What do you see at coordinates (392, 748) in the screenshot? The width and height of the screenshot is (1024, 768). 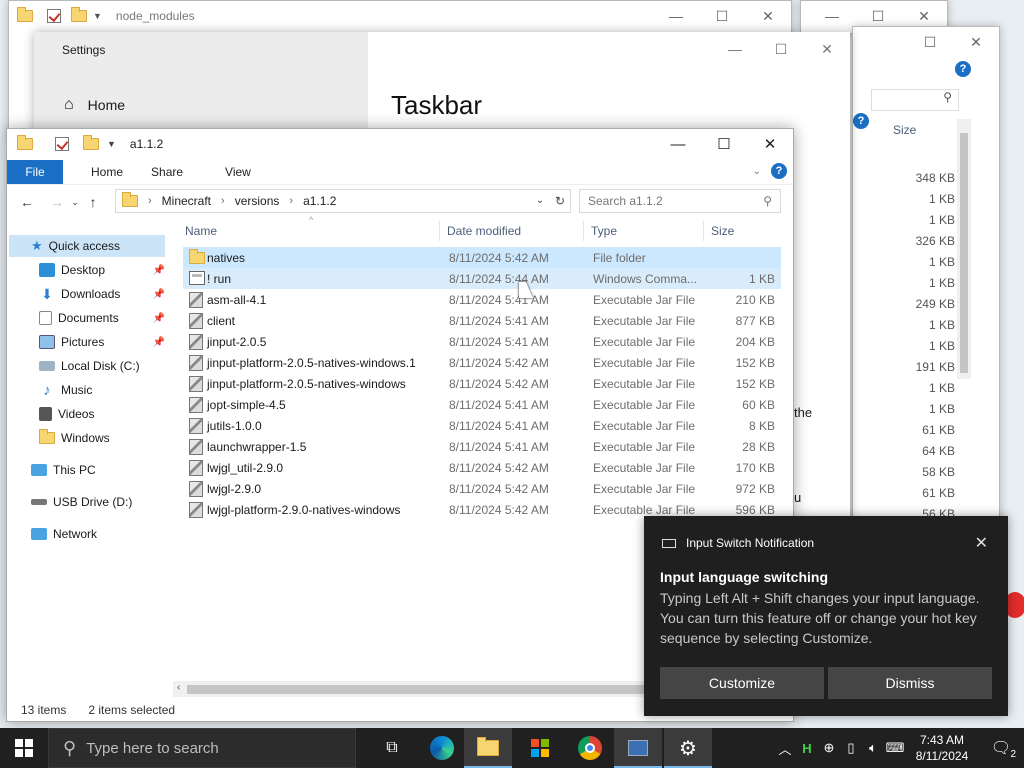 I see `task-view-button: ⧉` at bounding box center [392, 748].